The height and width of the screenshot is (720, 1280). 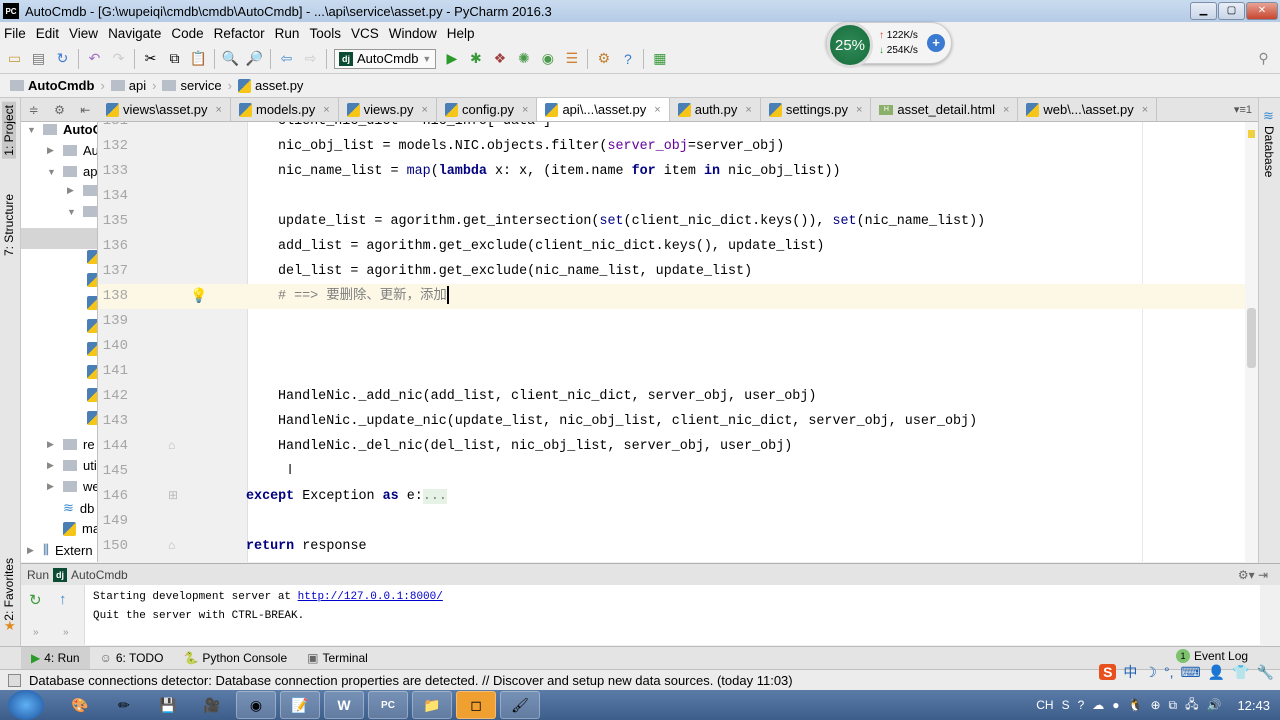 What do you see at coordinates (1044, 705) in the screenshot?
I see `input-language: CH` at bounding box center [1044, 705].